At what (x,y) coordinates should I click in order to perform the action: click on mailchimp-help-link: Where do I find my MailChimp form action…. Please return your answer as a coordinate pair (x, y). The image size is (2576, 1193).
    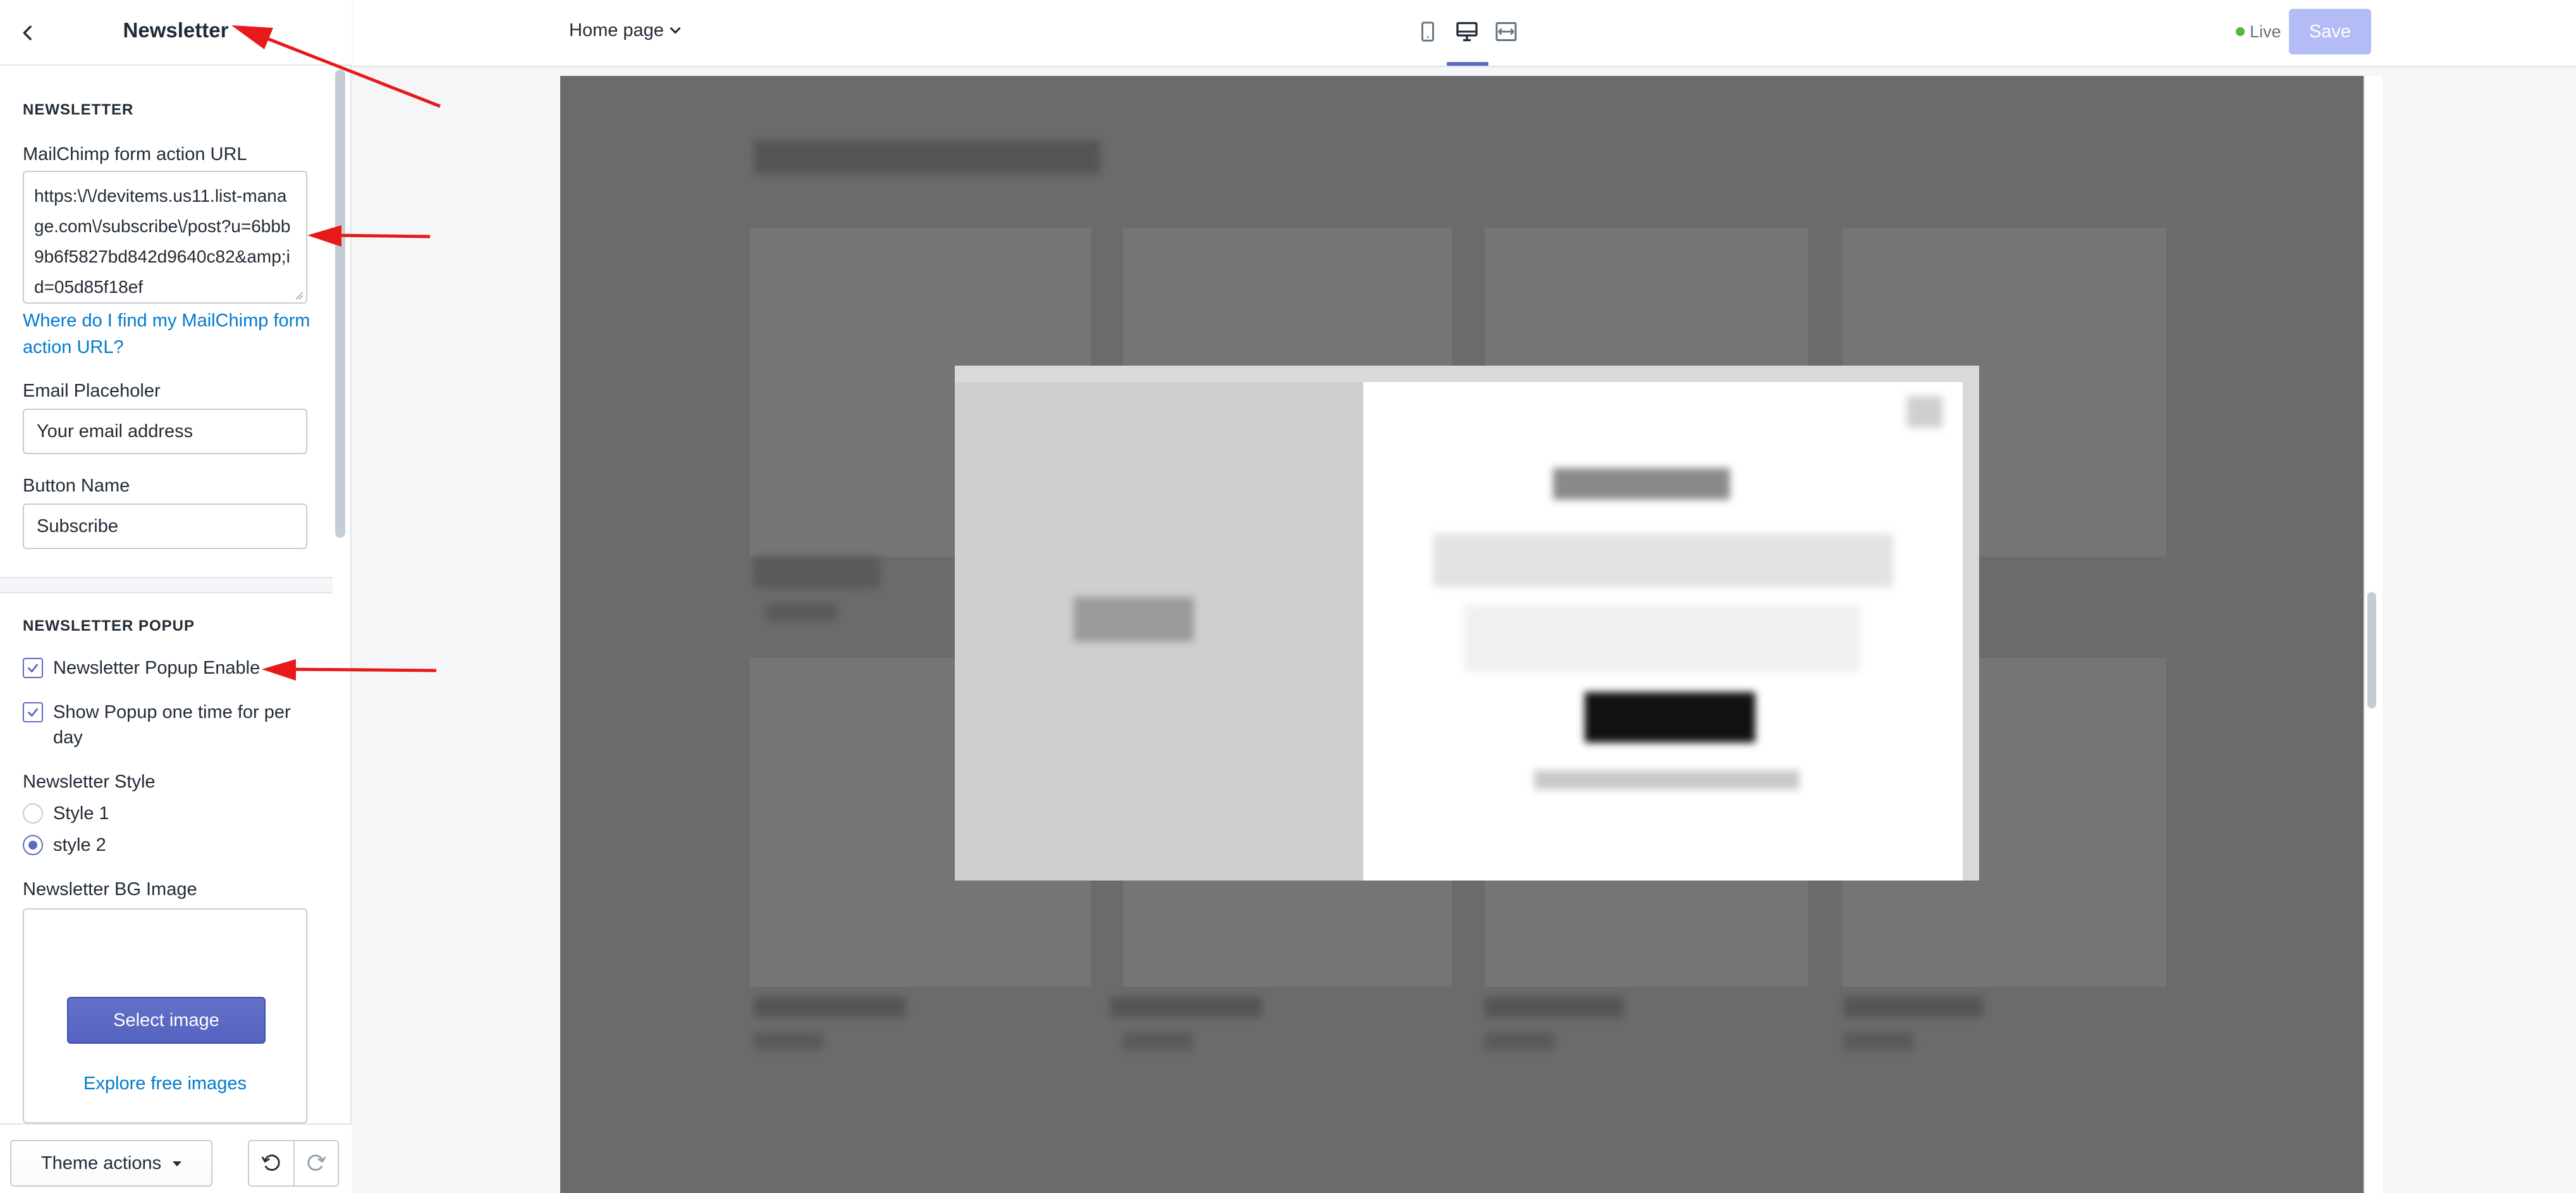
    Looking at the image, I should click on (168, 334).